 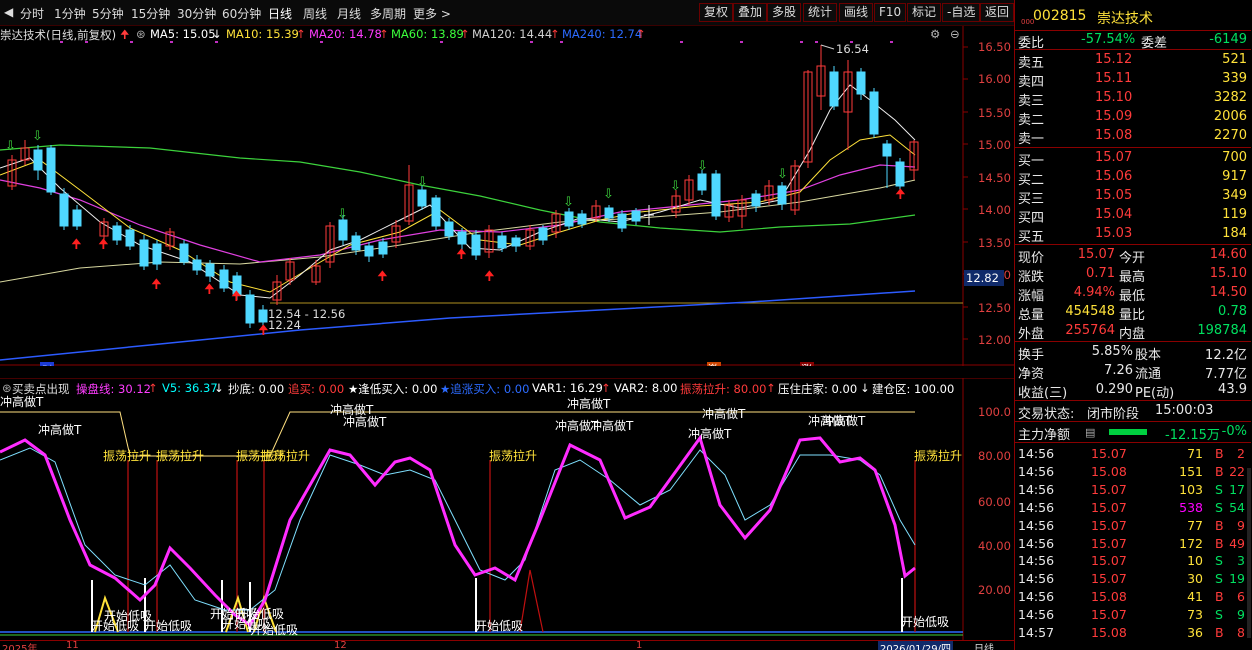 I want to click on remove-watchlist-button: -自选, so click(x=961, y=12).